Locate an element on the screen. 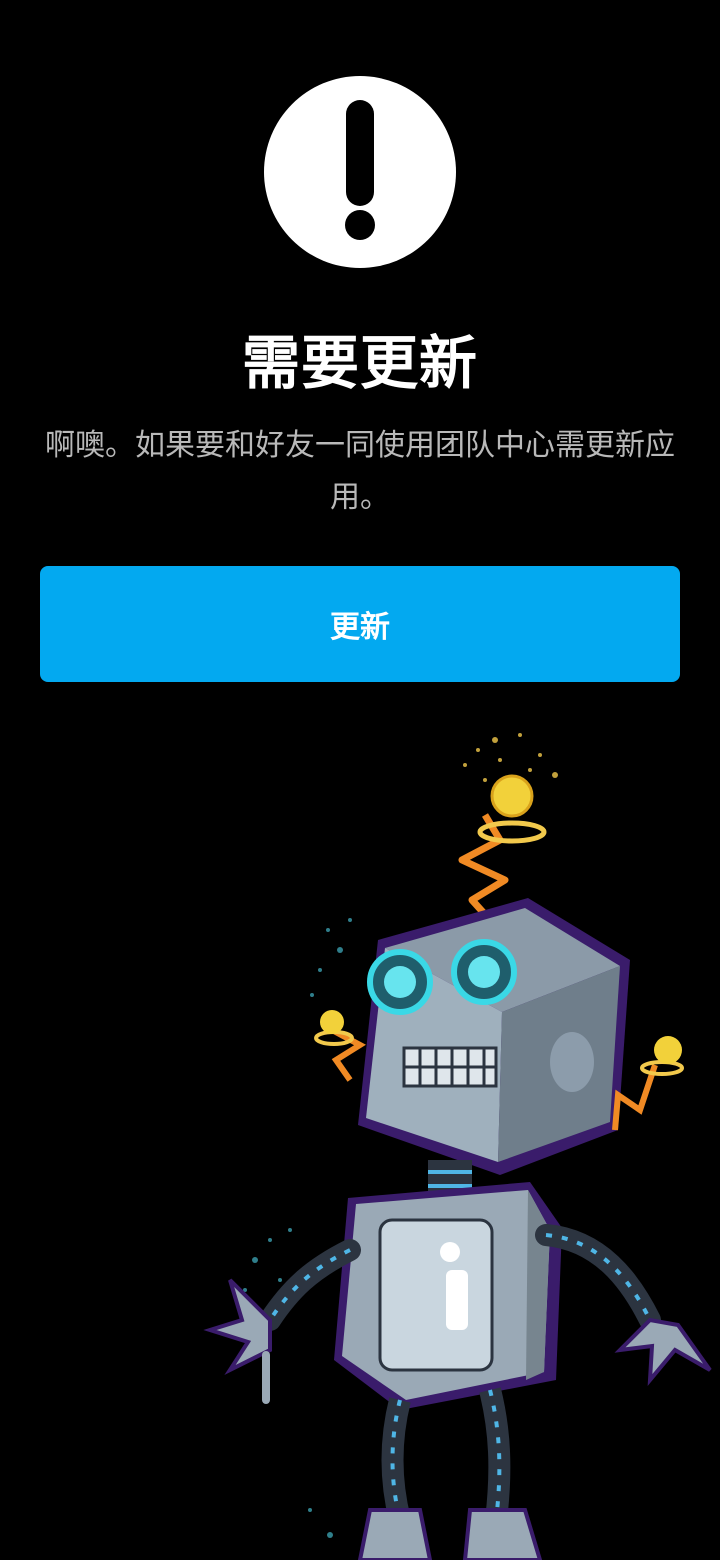 This screenshot has width=720, height=1560. robot-mouth is located at coordinates (450, 1067).